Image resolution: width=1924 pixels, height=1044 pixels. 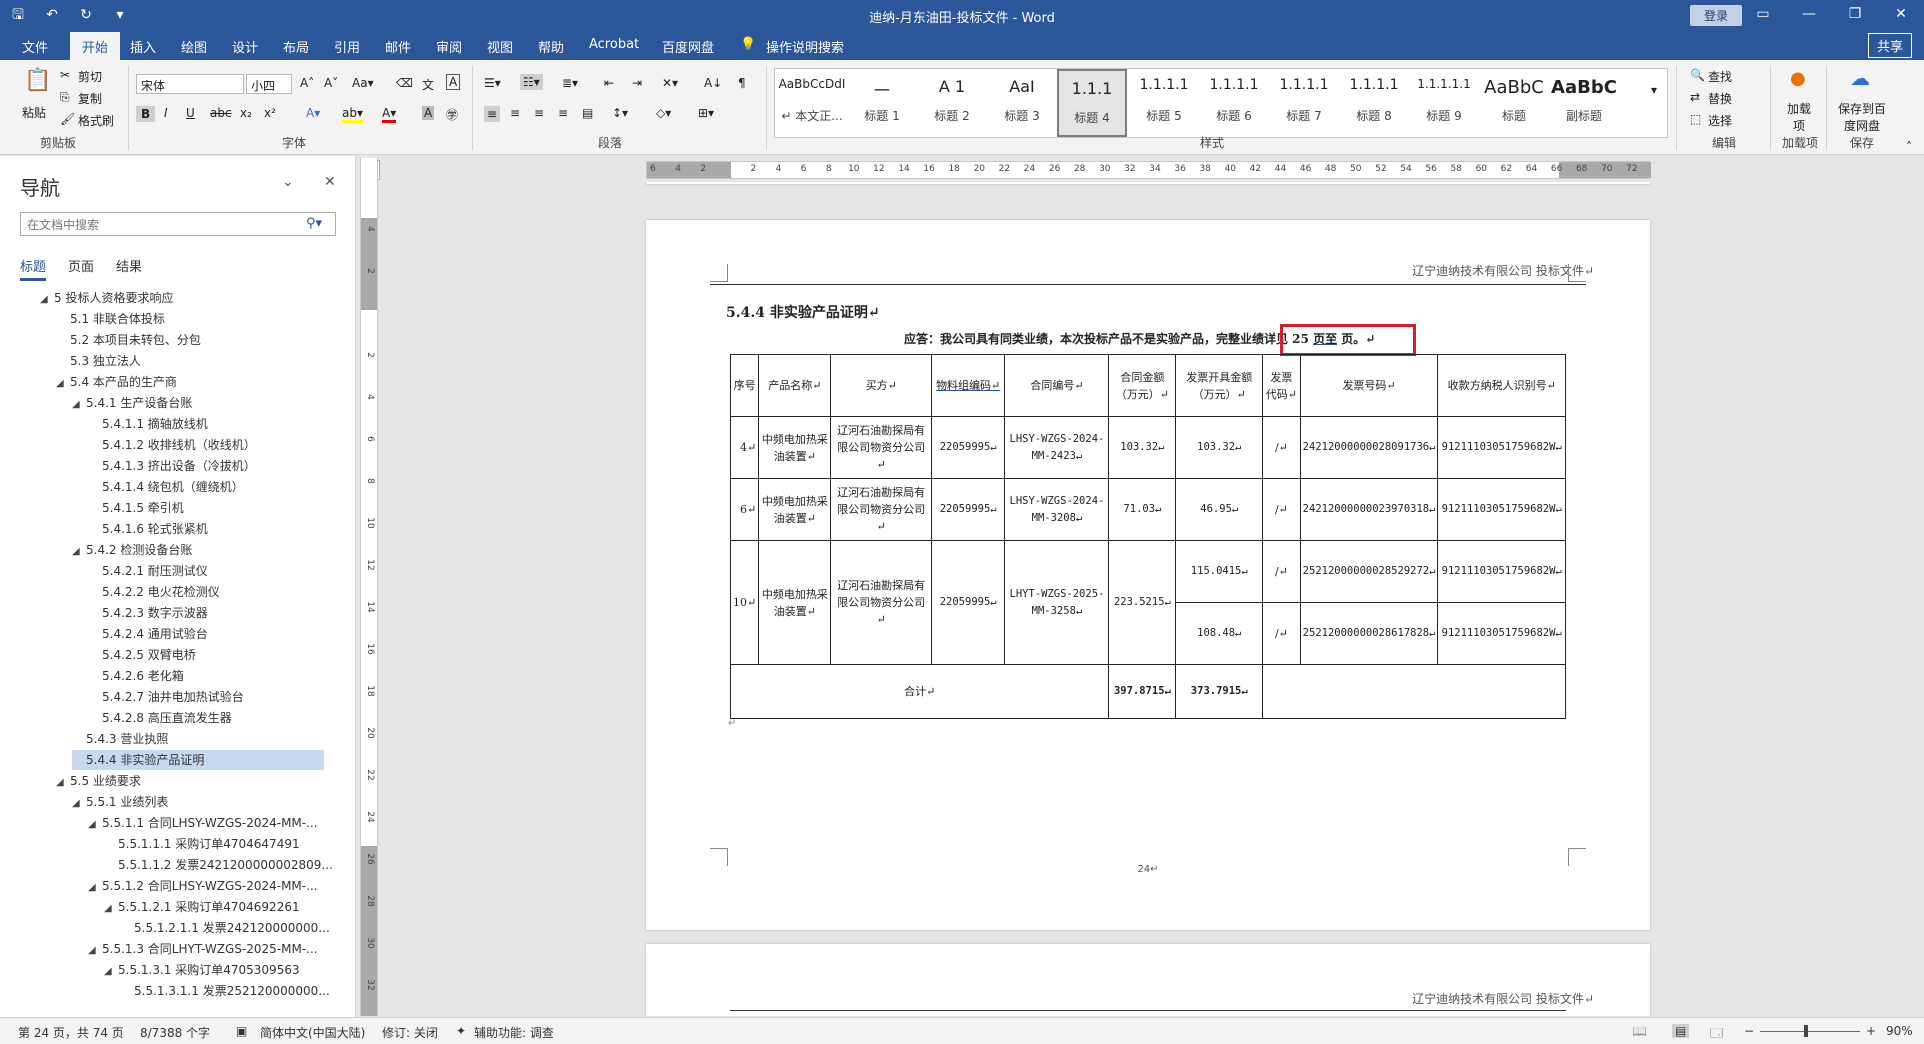 What do you see at coordinates (172, 466) in the screenshot?
I see `nav-tree-item: 5.4.1.3 挤出设备（冷拔机）` at bounding box center [172, 466].